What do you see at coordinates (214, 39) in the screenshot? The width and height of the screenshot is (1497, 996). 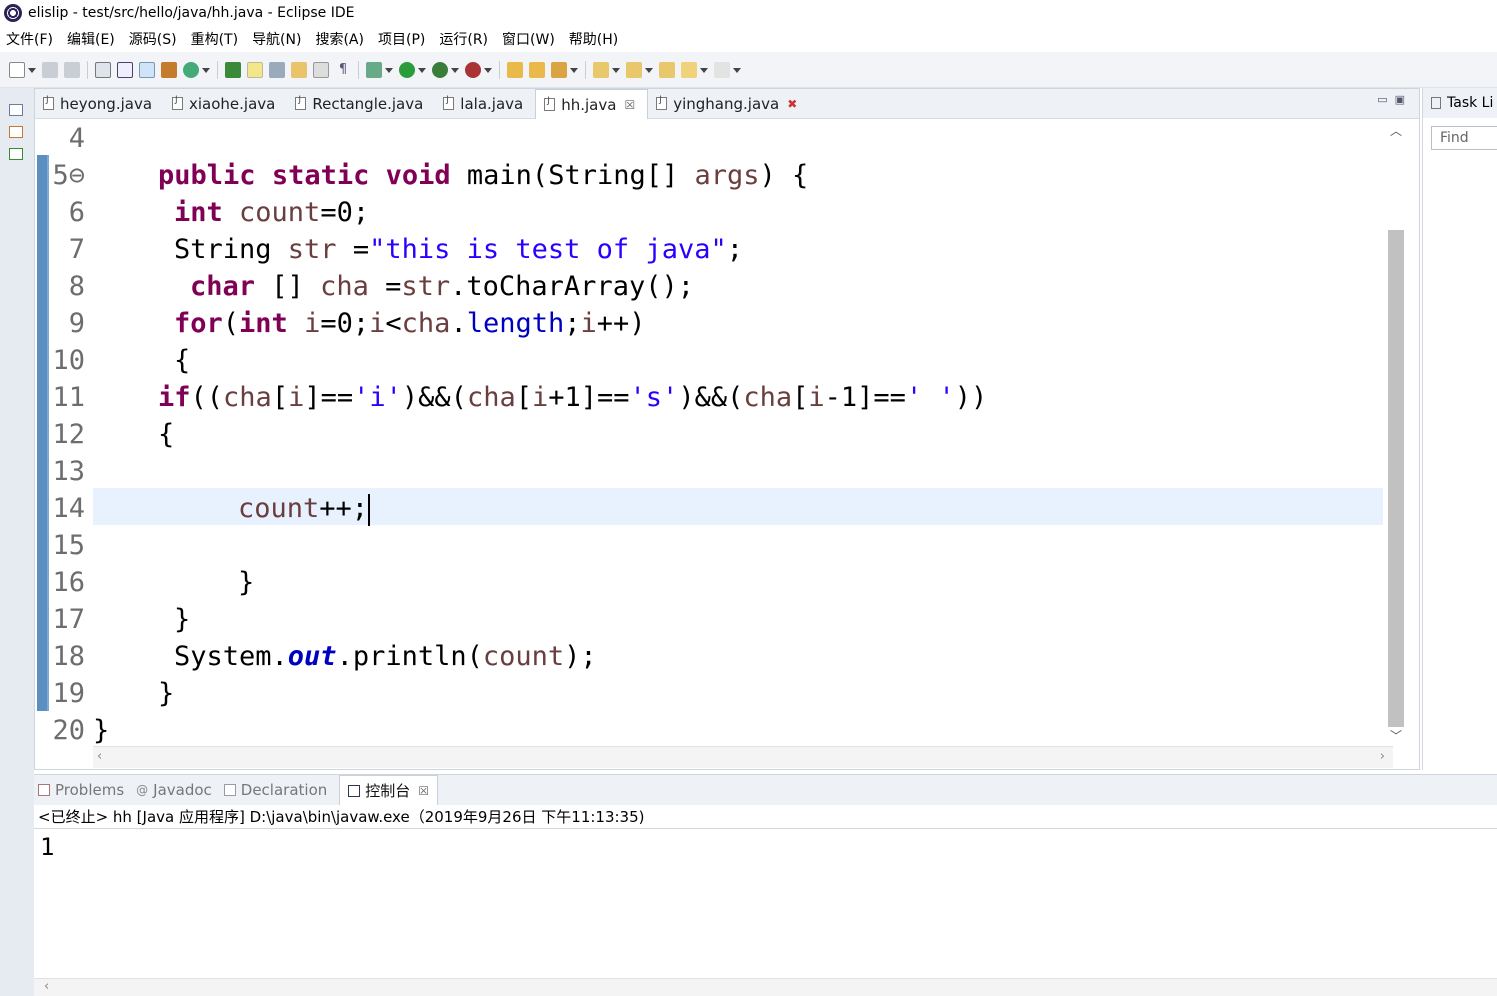 I see `menu-refactor: 重构(T)` at bounding box center [214, 39].